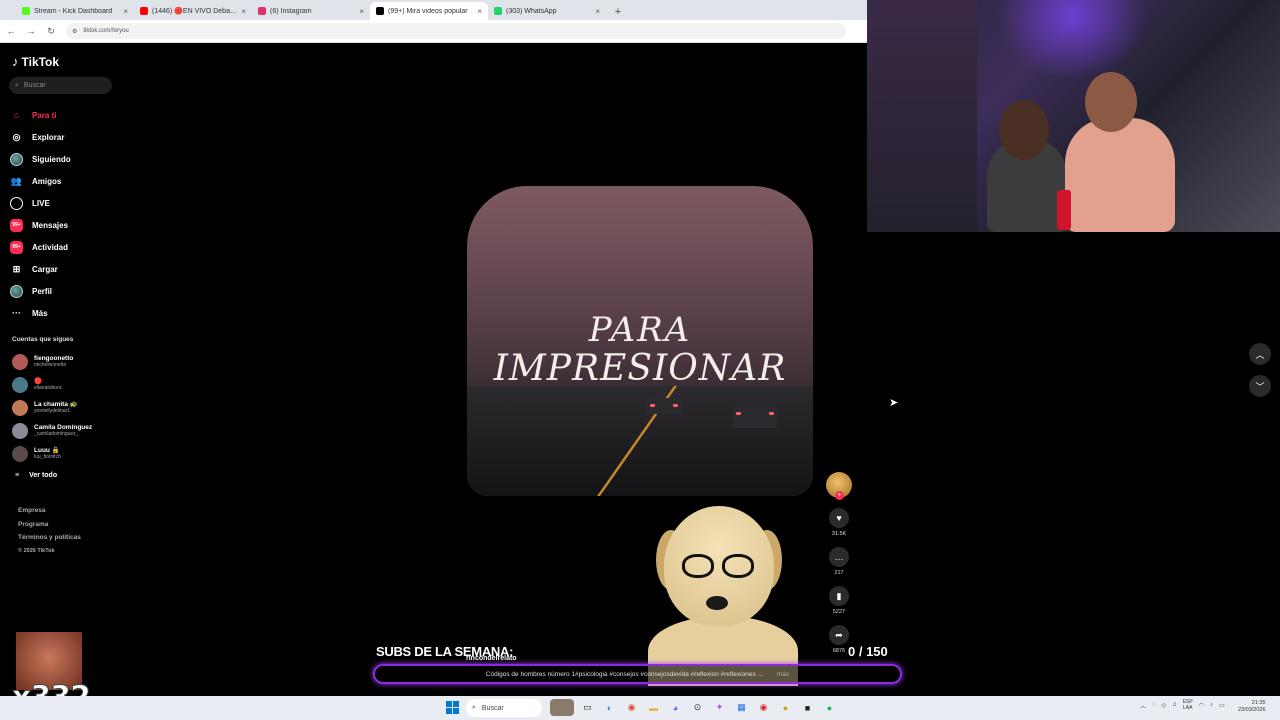 The width and height of the screenshot is (1280, 720). Describe the element at coordinates (40, 269) in the screenshot. I see `nav-item: ⊞ Cargar` at that location.